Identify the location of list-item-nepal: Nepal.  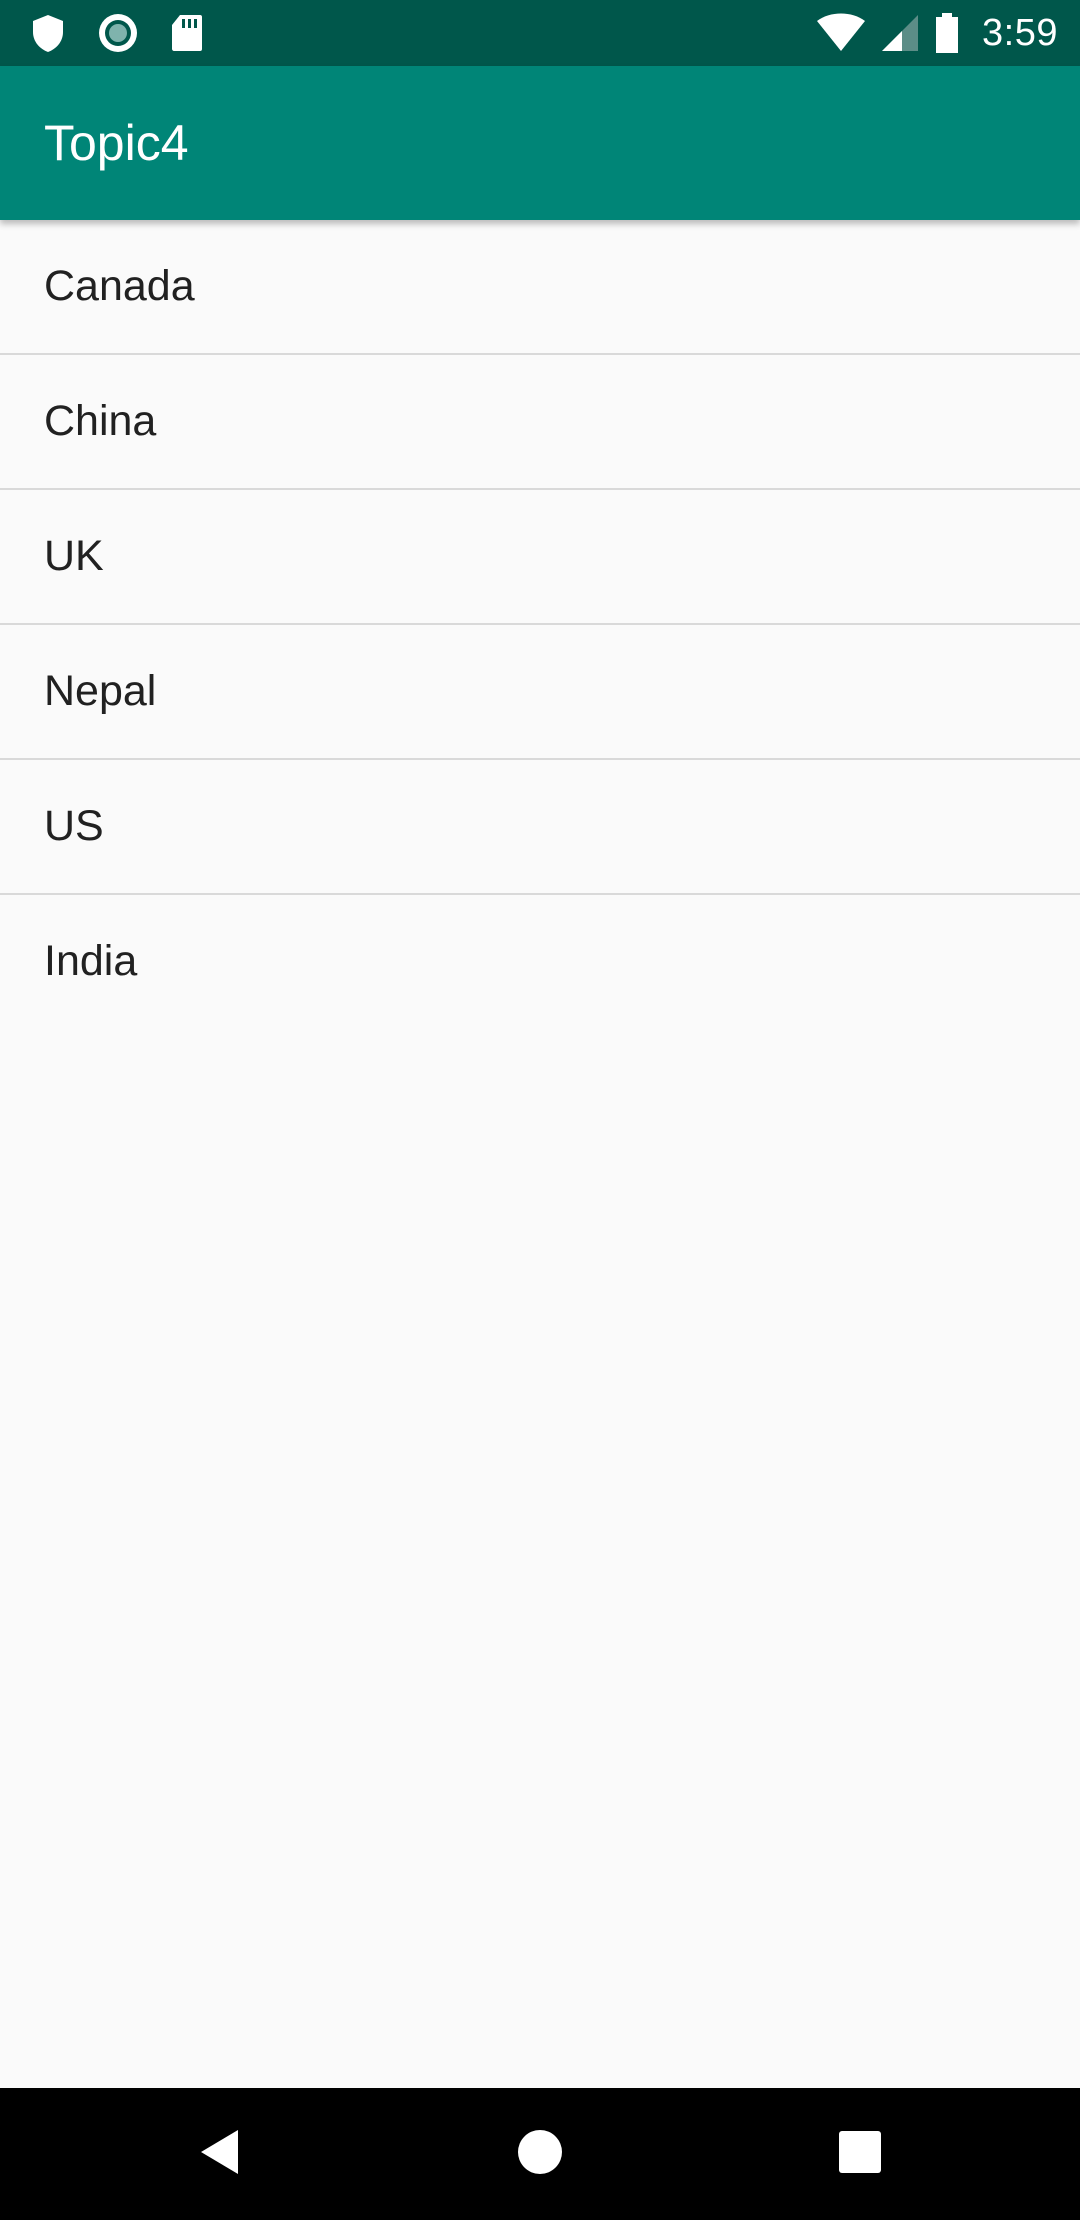
(540, 692).